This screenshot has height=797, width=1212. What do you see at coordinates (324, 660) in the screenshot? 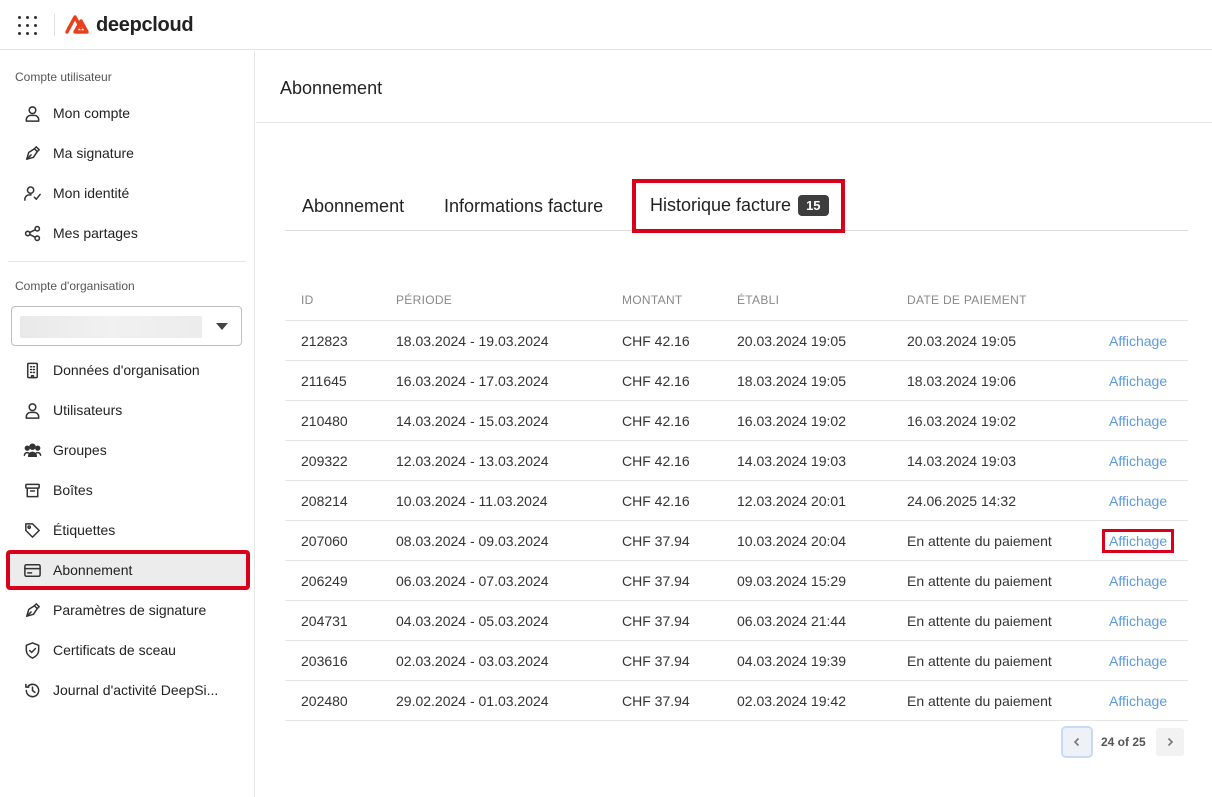
I see `cell-id: 203616` at bounding box center [324, 660].